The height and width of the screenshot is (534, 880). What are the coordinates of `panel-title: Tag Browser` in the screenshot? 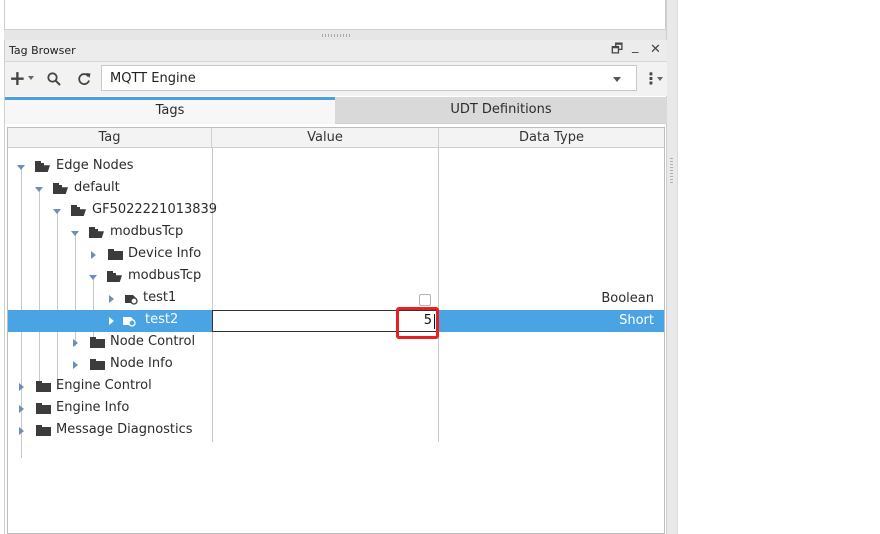 It's located at (42, 50).